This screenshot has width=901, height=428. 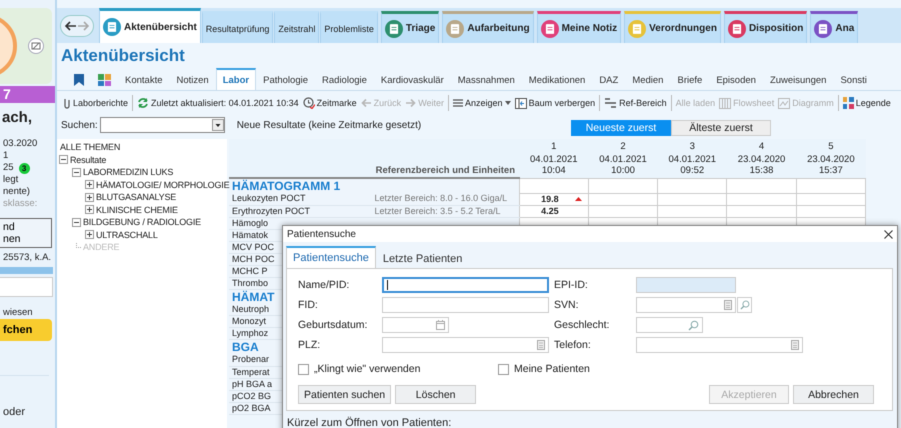 I want to click on section-tab: Kardiovaskulär, so click(x=412, y=79).